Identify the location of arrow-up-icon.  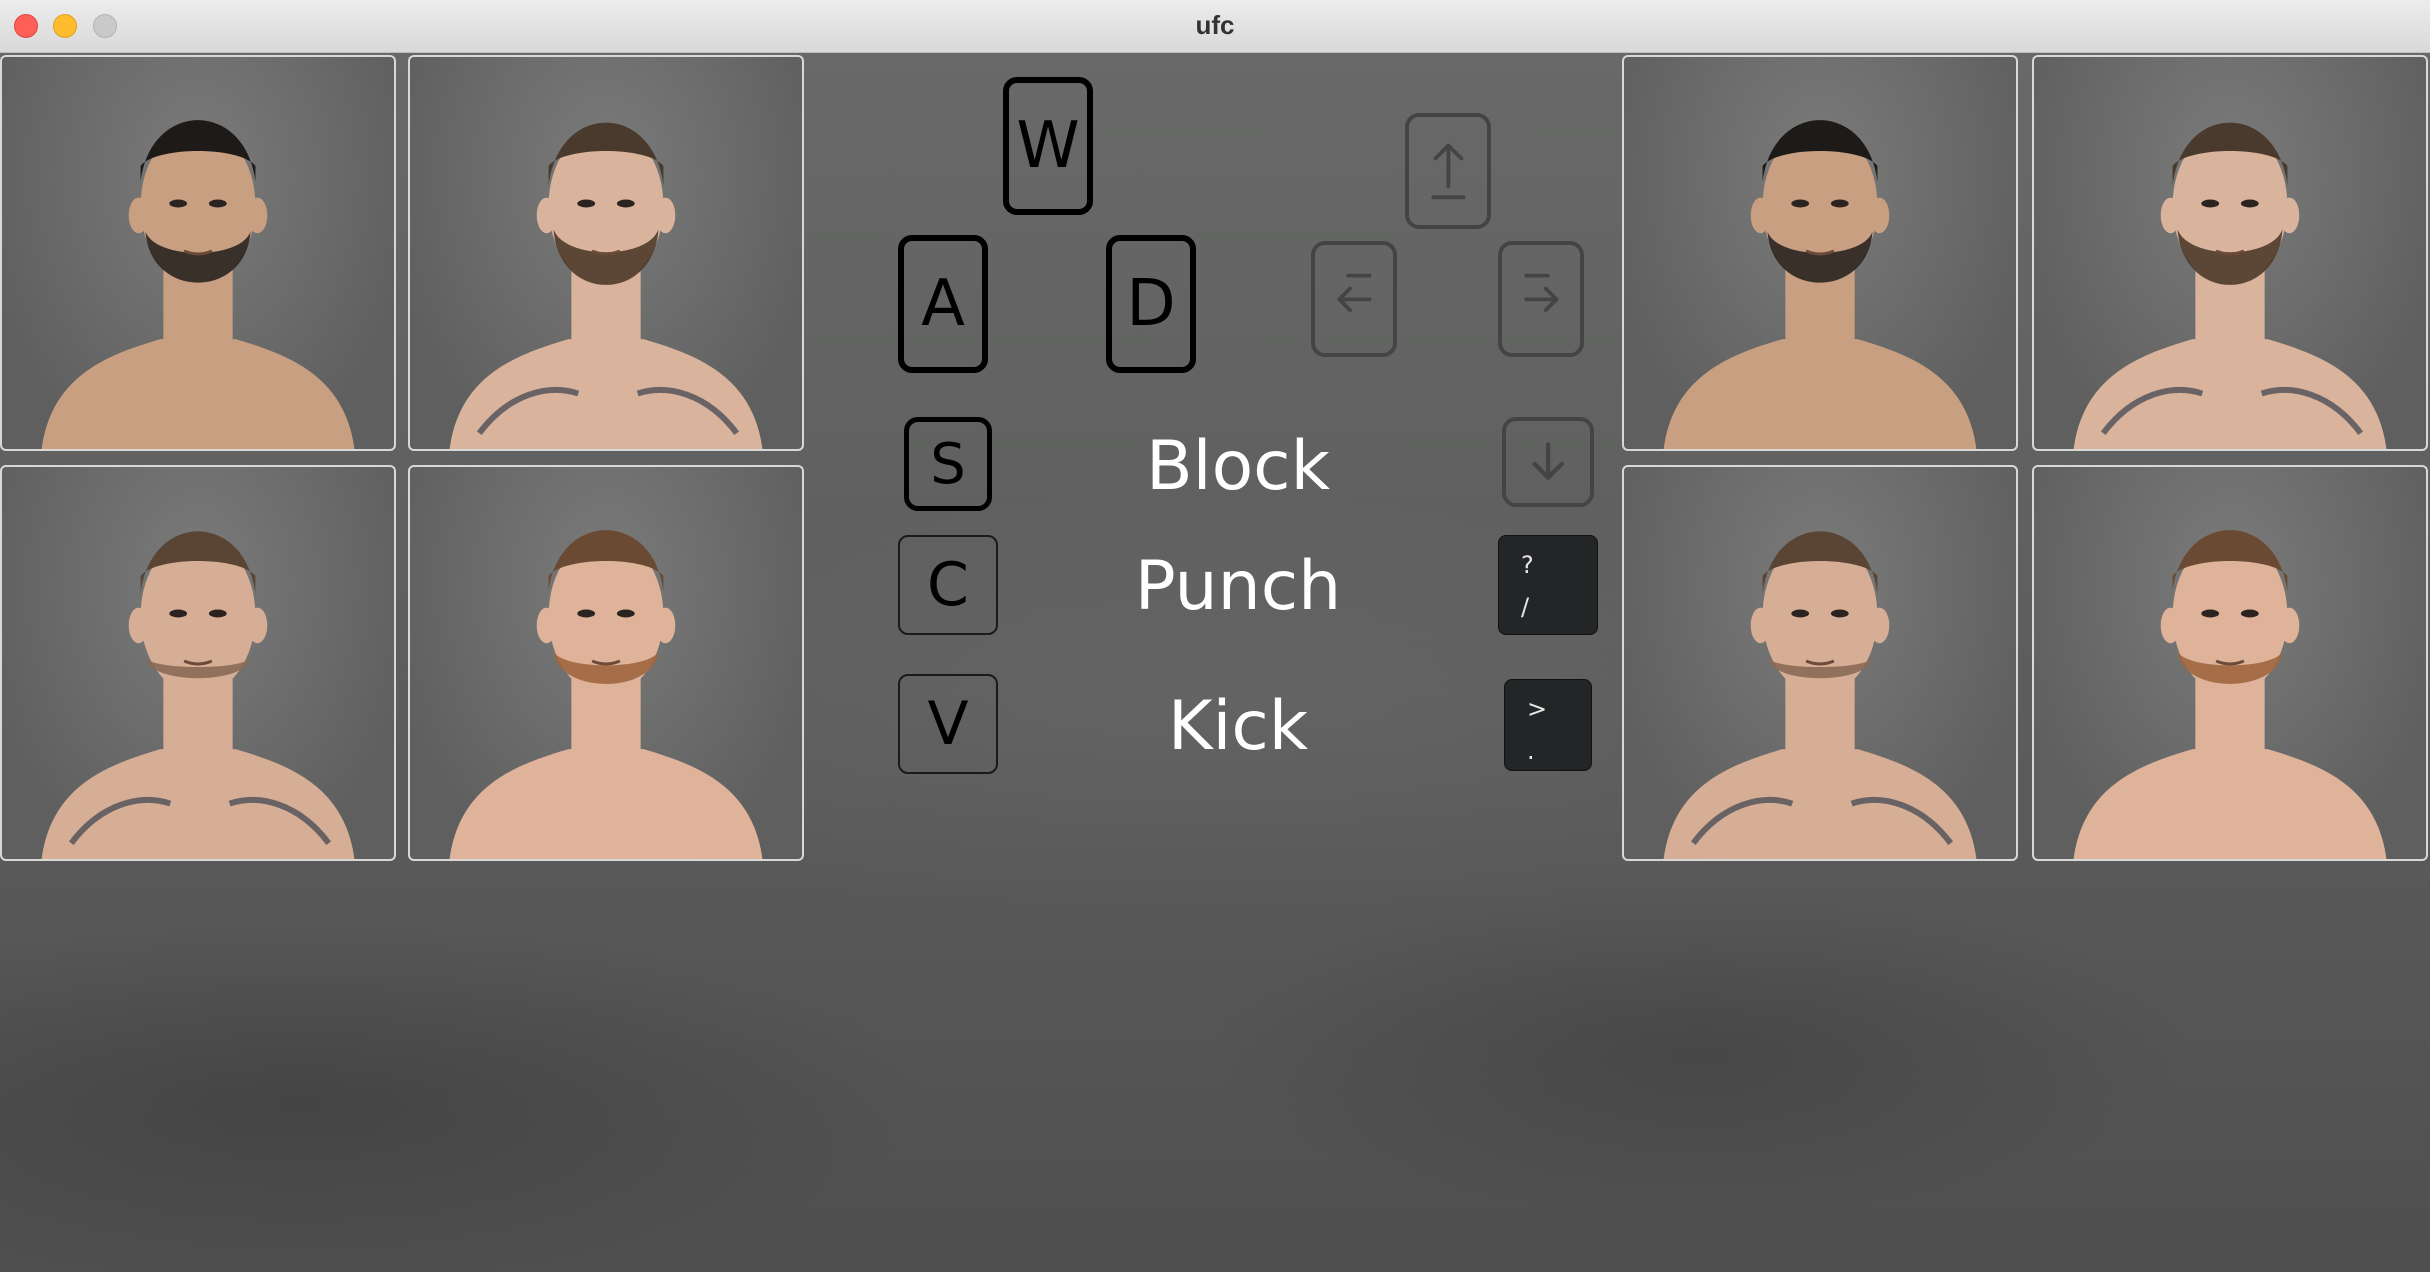
(1448, 171).